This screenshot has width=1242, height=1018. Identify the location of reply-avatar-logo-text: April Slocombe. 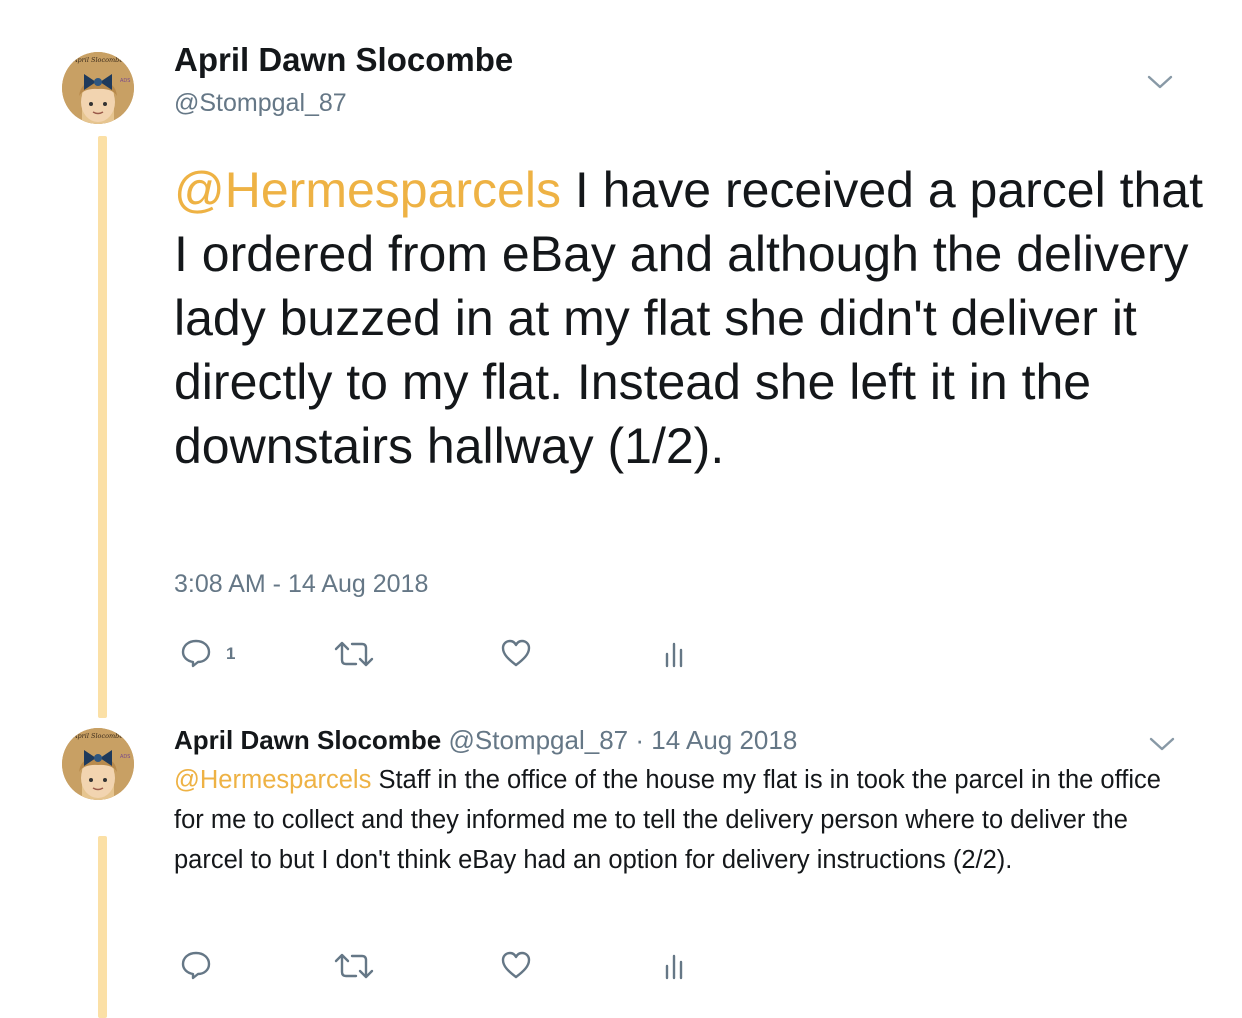
(98, 736).